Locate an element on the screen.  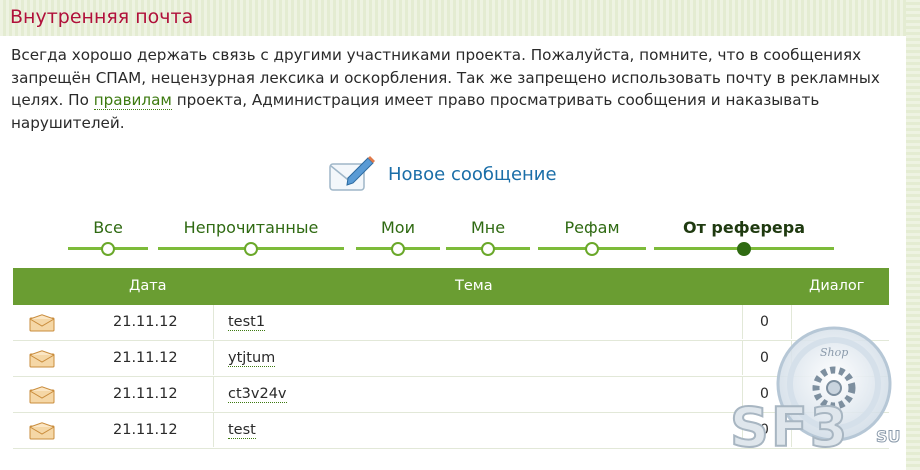
tab-to-me: Мне is located at coordinates (488, 239).